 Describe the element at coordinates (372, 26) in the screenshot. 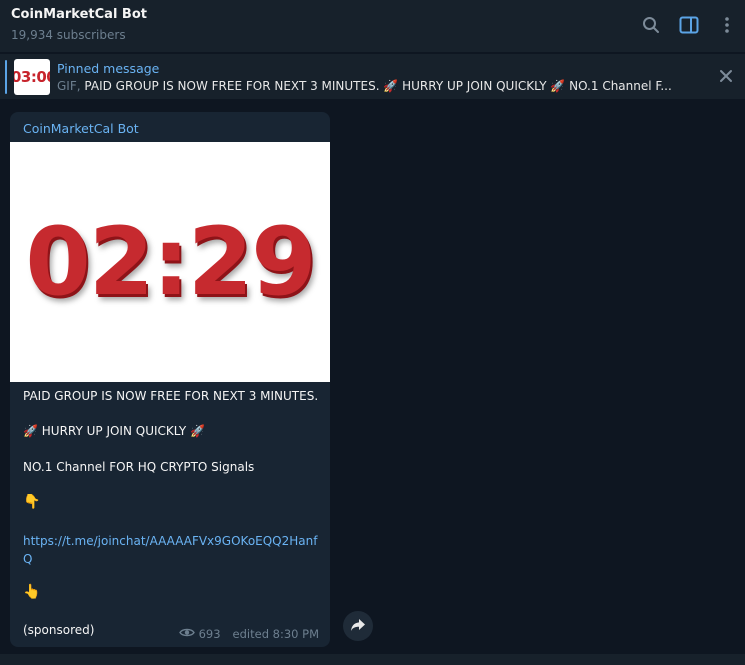

I see `chat-header: CoinMarketCal Bot 19,934 subscribers` at that location.